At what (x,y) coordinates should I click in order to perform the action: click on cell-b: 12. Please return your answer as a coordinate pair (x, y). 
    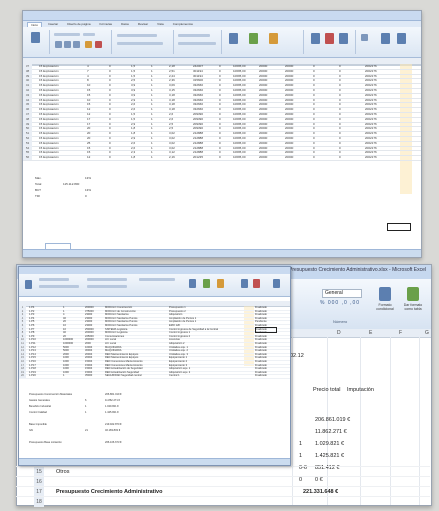
    Looking at the image, I should click on (88, 157).